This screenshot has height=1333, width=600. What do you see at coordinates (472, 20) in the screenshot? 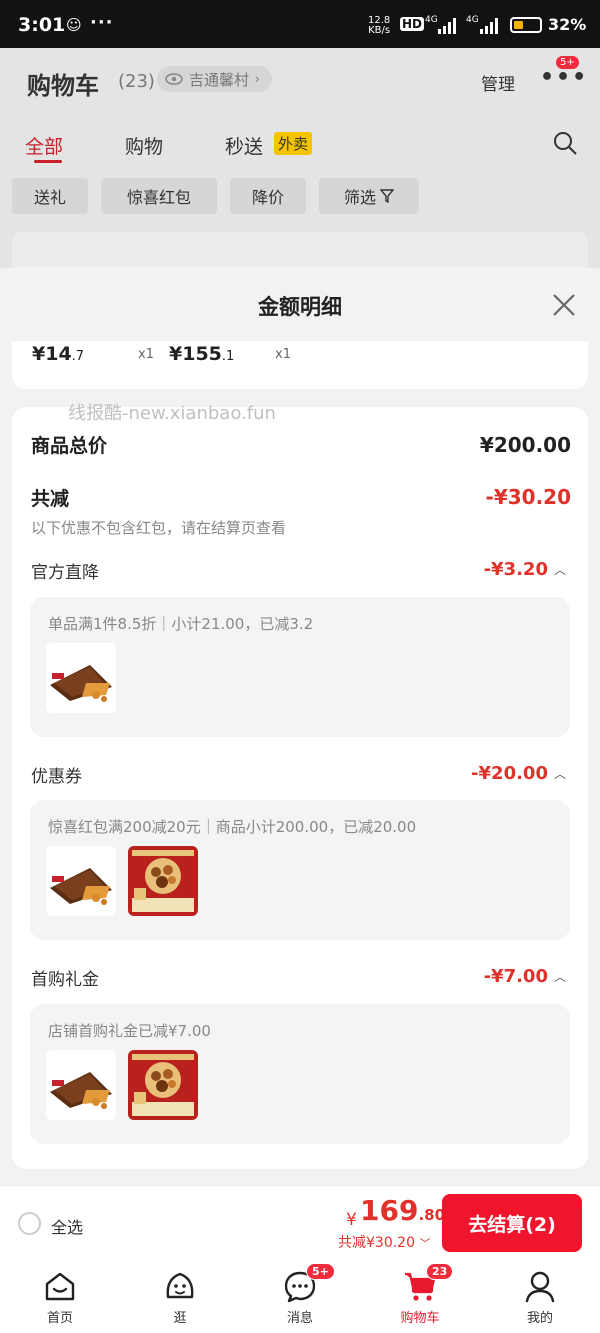
I see `signal-label-2: 4G` at bounding box center [472, 20].